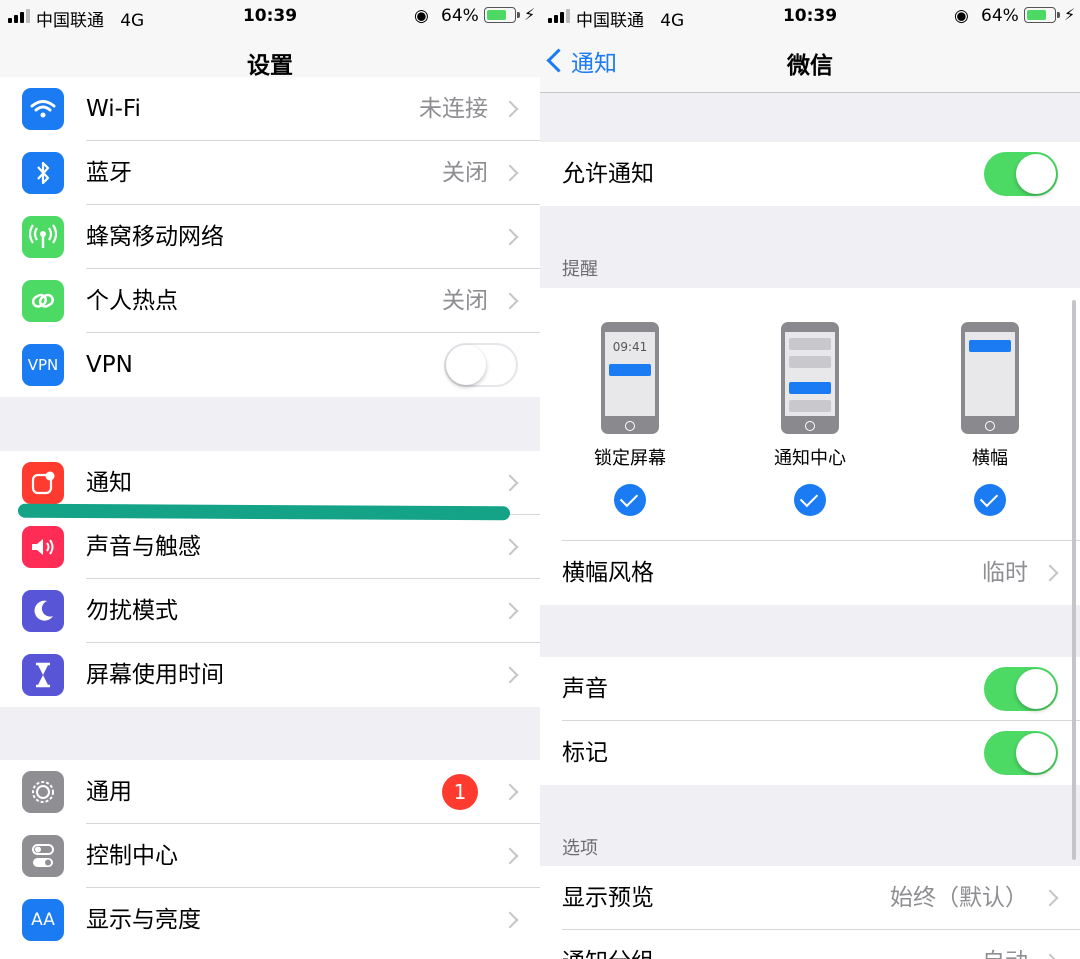  What do you see at coordinates (155, 675) in the screenshot?
I see `settings-row-label: 屏幕使用时间` at bounding box center [155, 675].